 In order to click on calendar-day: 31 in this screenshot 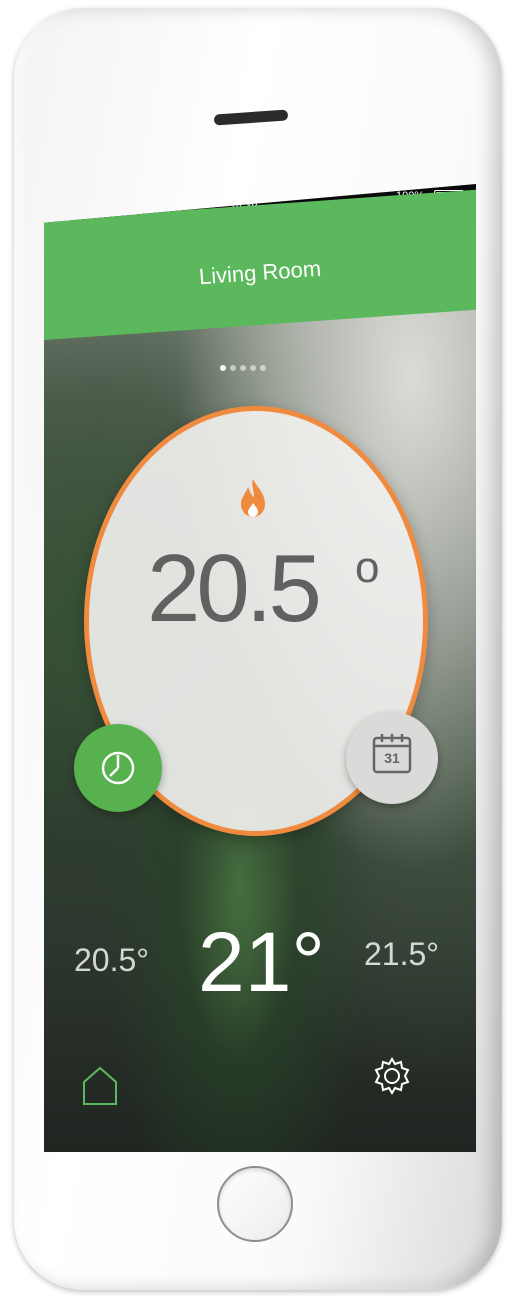, I will do `click(392, 758)`.